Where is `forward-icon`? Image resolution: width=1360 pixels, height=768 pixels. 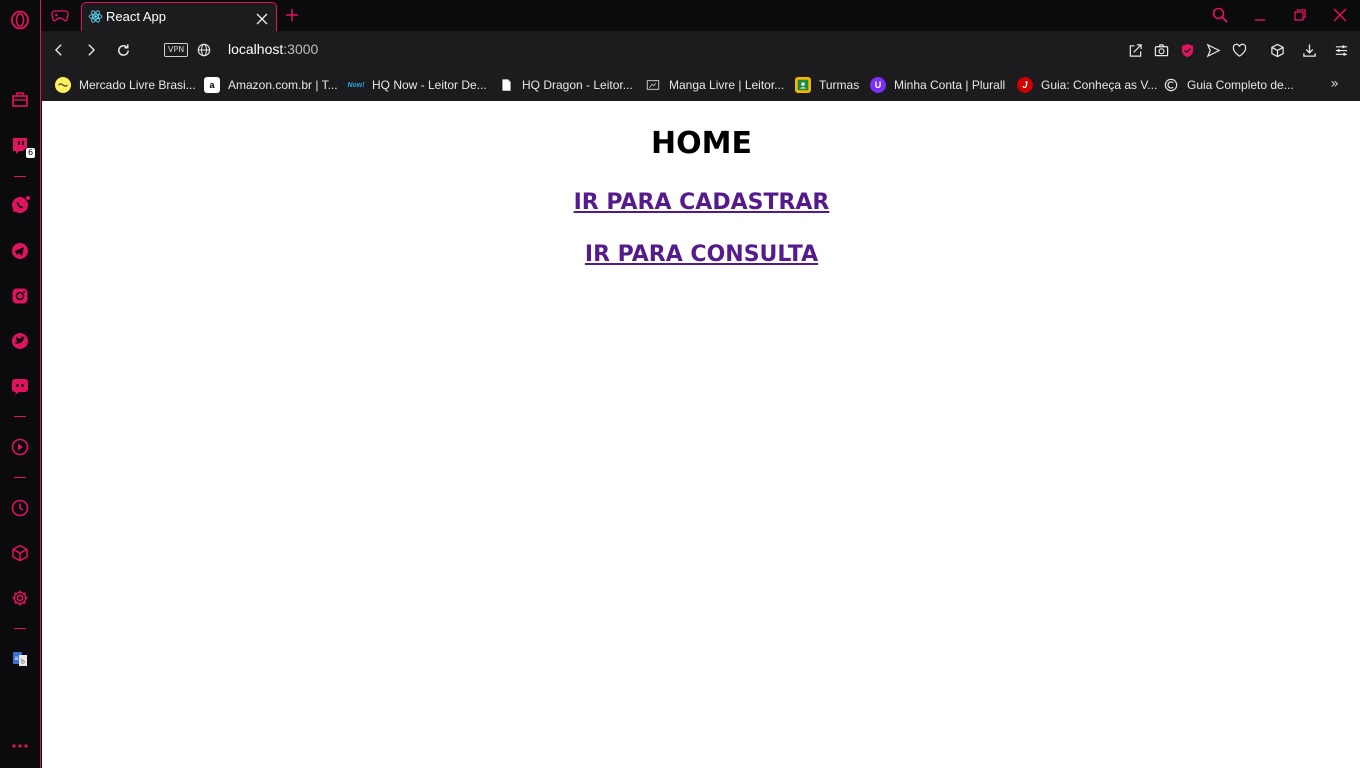
forward-icon is located at coordinates (91, 50).